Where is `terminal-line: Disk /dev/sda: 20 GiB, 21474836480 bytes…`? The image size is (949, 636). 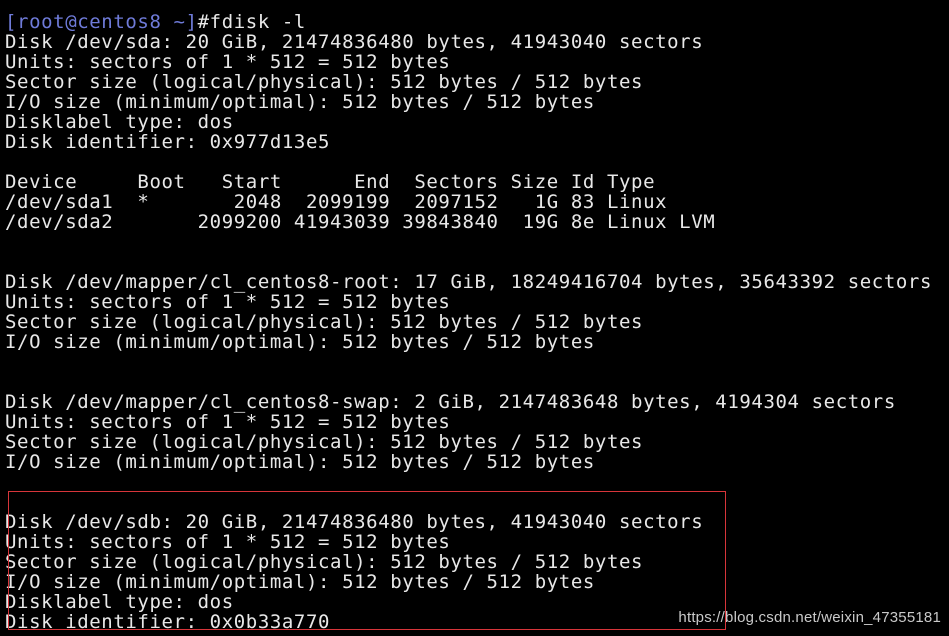
terminal-line: Disk /dev/sda: 20 GiB, 21474836480 bytes… is located at coordinates (354, 42).